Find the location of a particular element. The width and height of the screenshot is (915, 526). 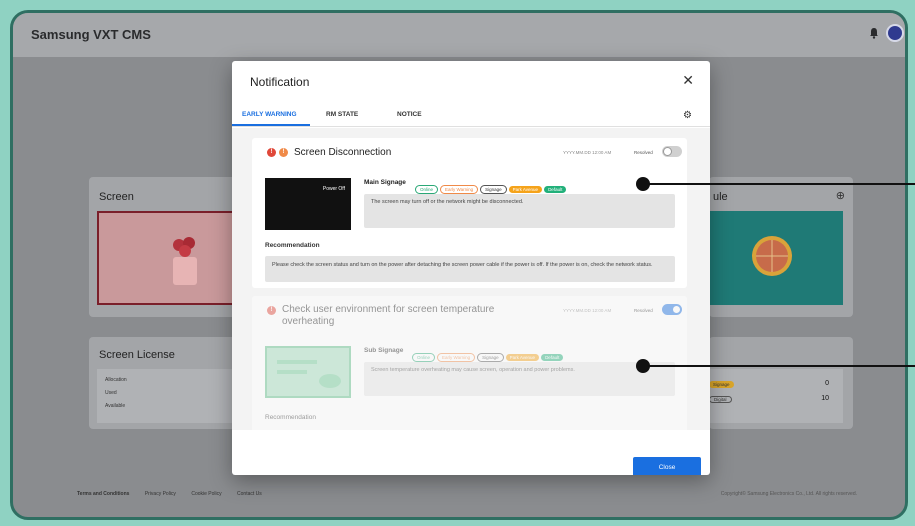

warning-icon: ! is located at coordinates (283, 152).